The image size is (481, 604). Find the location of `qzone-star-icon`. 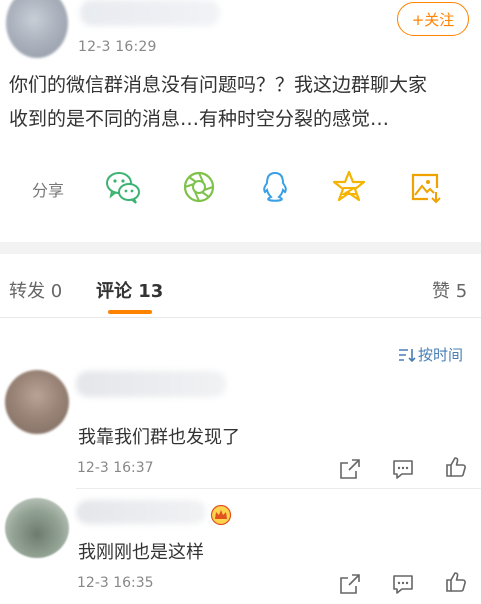

qzone-star-icon is located at coordinates (349, 187).